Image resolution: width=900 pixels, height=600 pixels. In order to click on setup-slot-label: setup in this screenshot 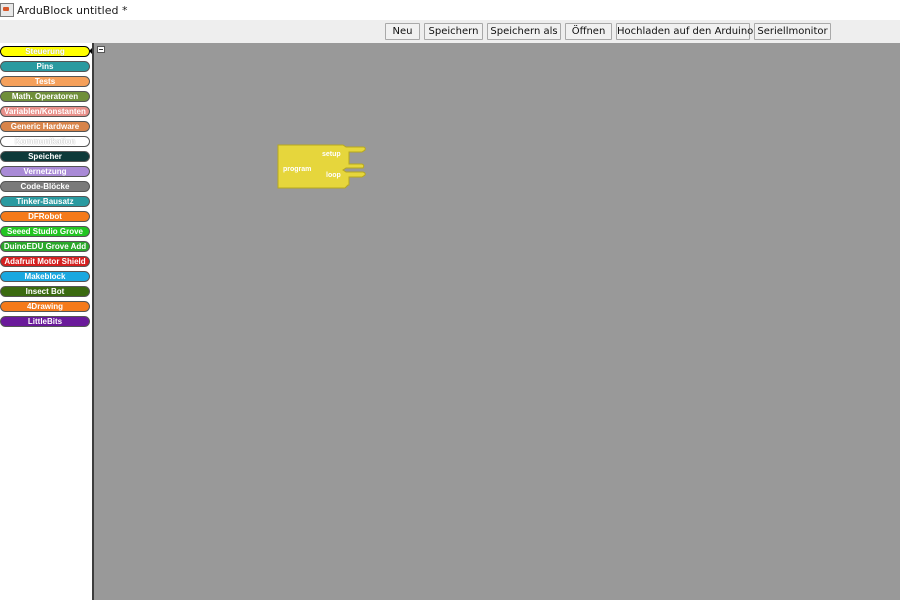, I will do `click(331, 154)`.